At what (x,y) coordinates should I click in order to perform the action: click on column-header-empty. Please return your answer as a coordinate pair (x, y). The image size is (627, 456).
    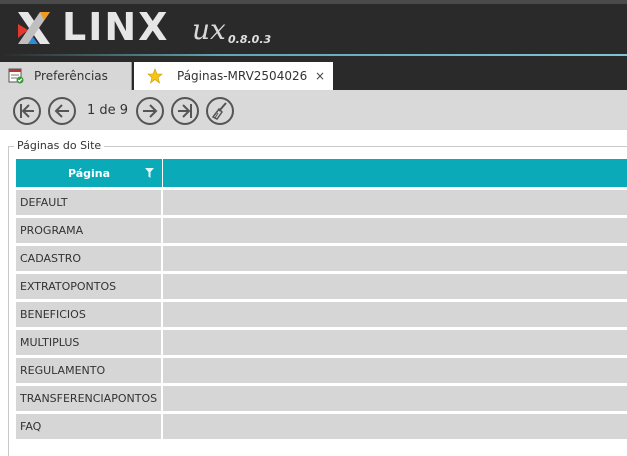
    Looking at the image, I should click on (395, 173).